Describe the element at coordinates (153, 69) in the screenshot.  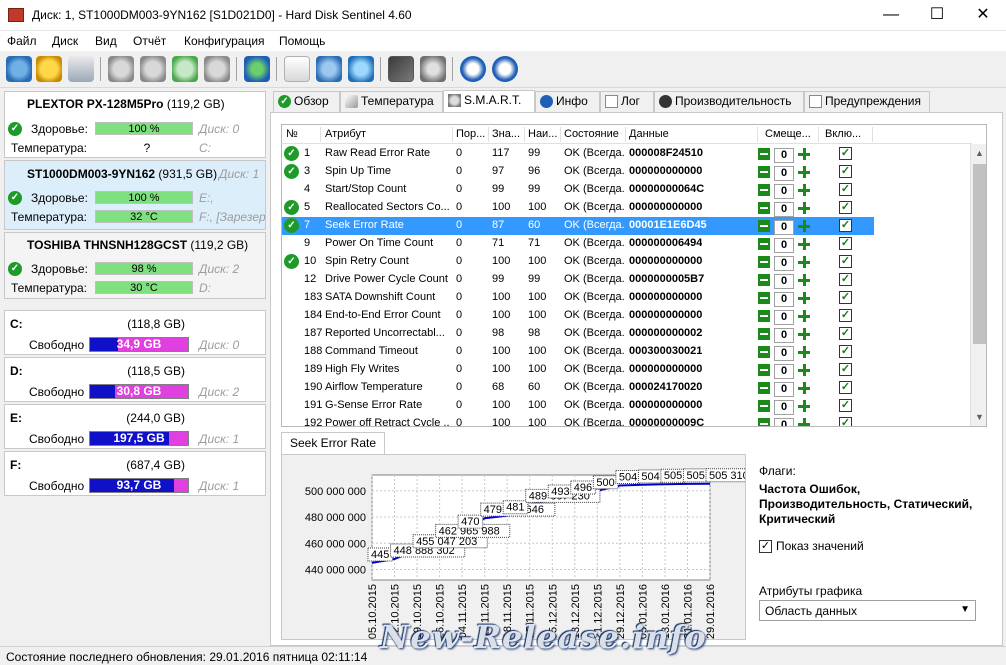
I see `disk-check-icon` at that location.